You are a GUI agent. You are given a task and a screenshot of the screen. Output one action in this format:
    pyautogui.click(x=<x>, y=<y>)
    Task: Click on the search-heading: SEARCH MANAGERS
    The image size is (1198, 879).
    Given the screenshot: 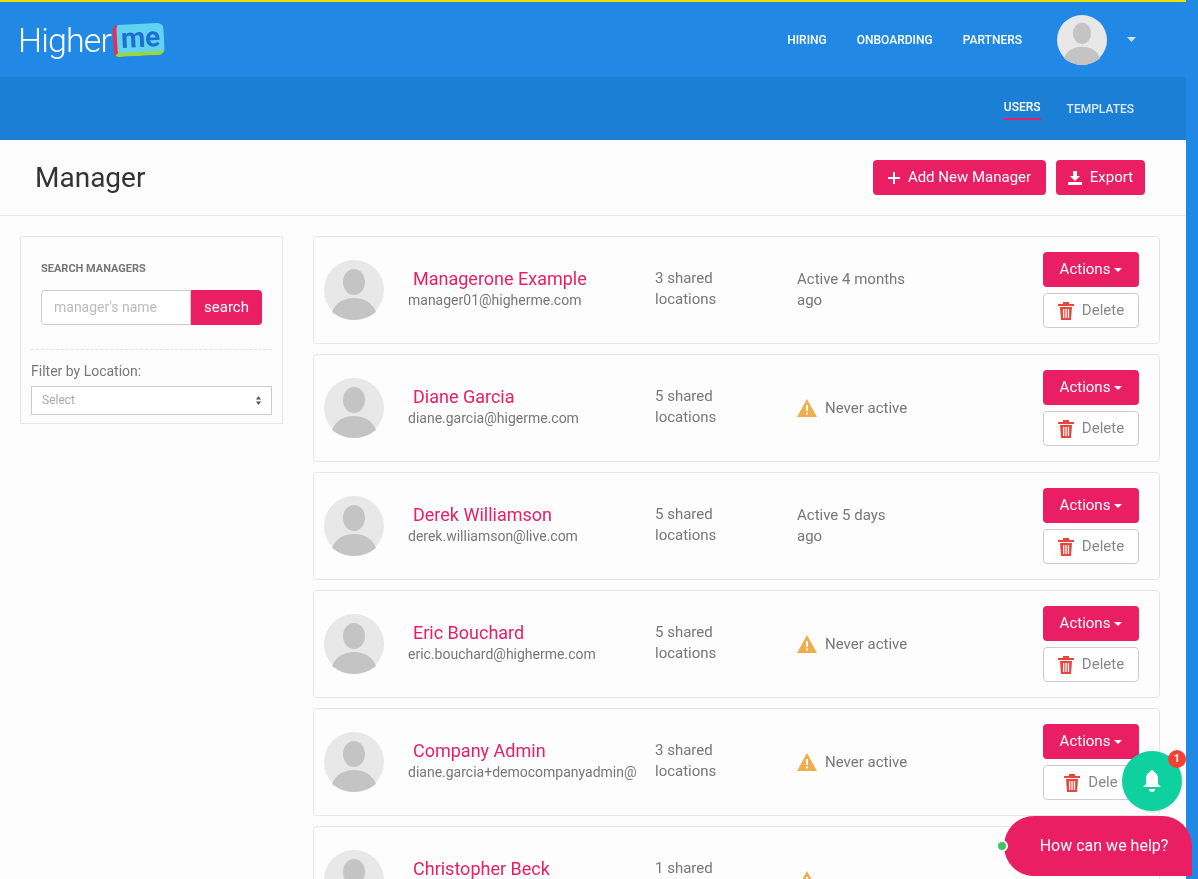 What is the action you would take?
    pyautogui.click(x=93, y=269)
    